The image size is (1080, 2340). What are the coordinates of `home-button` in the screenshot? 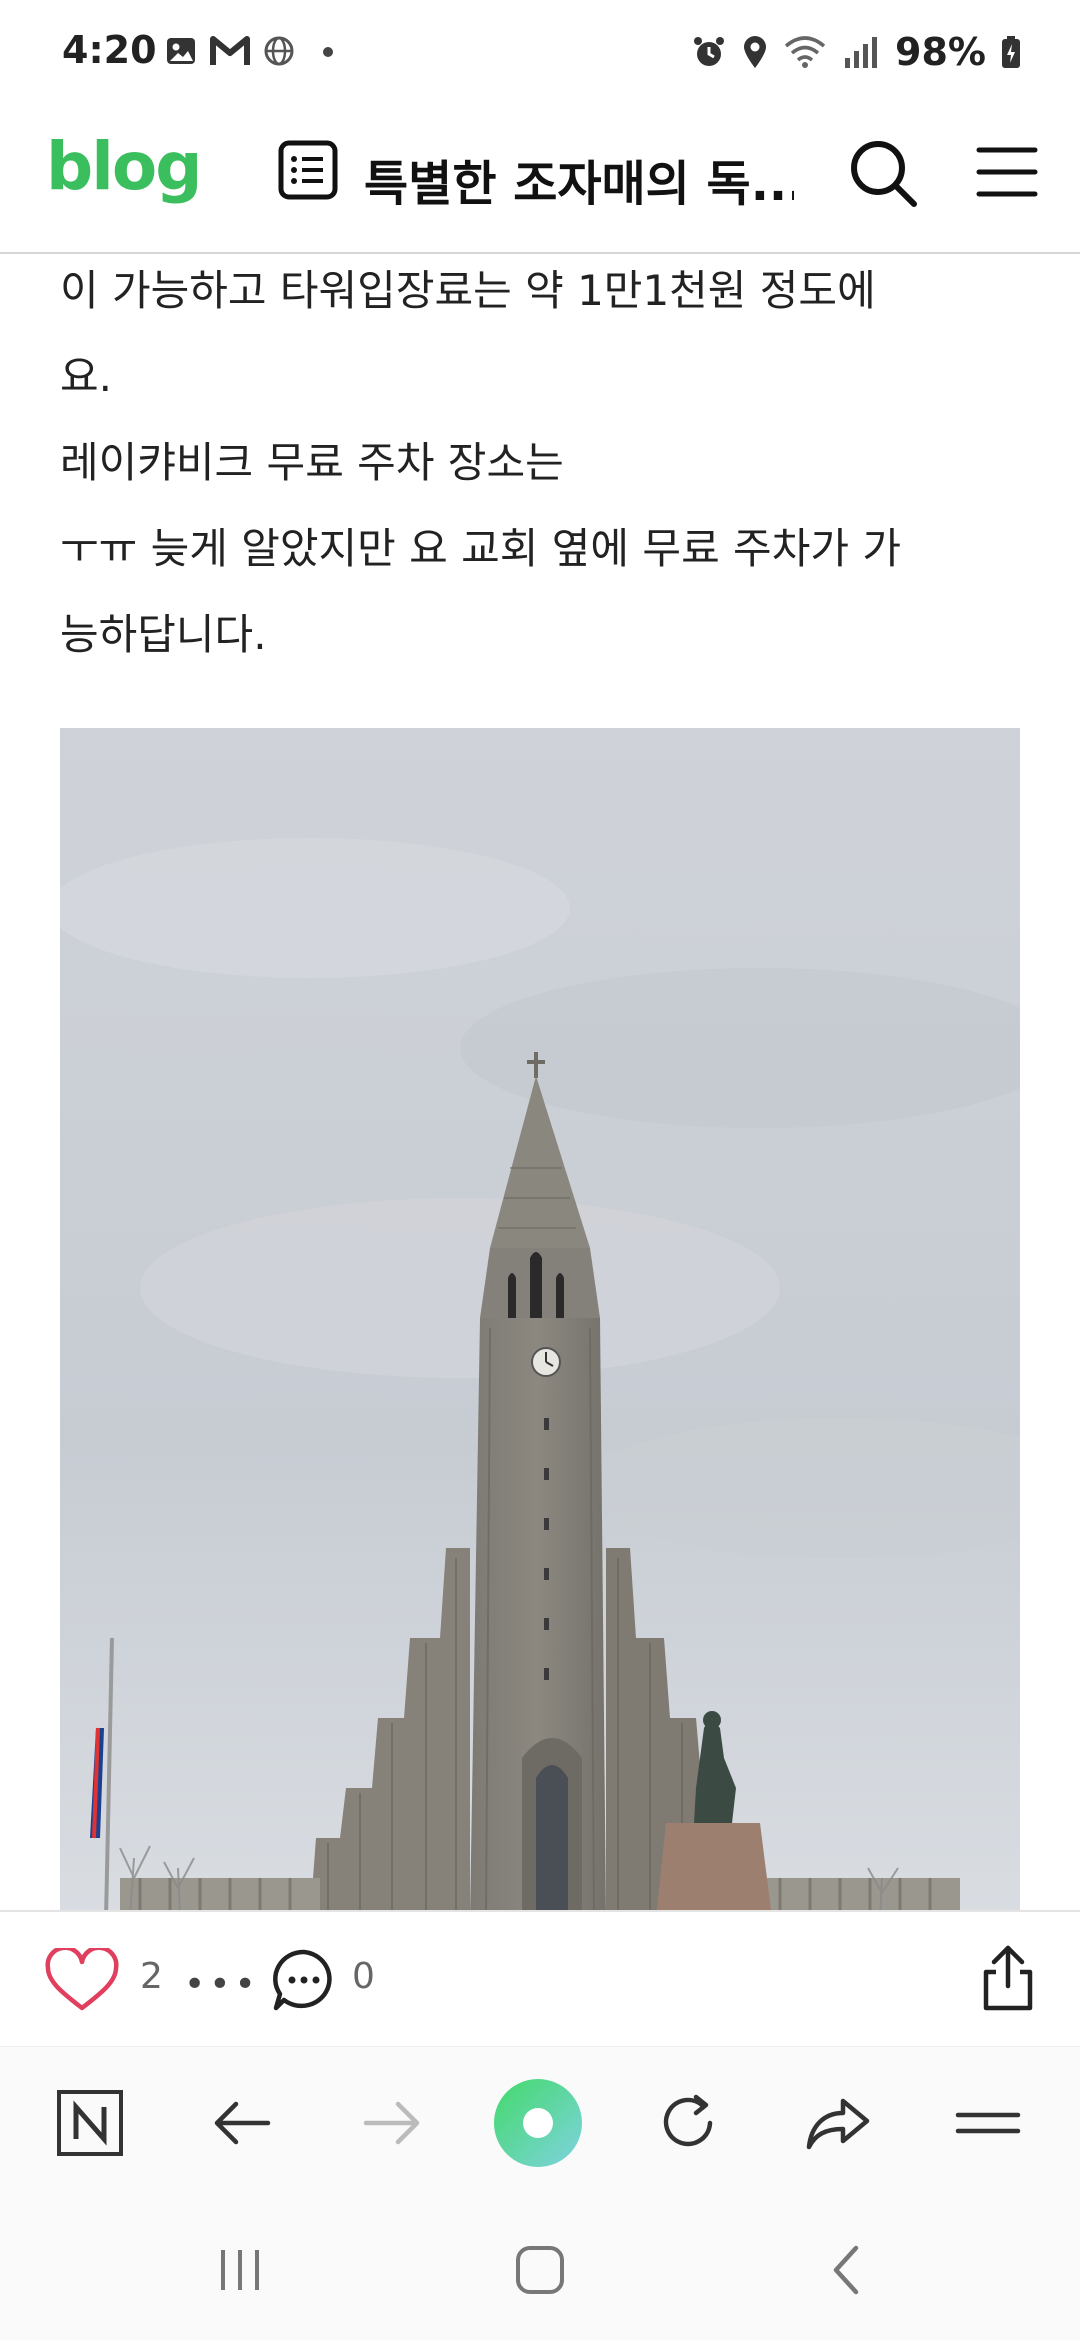 It's located at (540, 2270).